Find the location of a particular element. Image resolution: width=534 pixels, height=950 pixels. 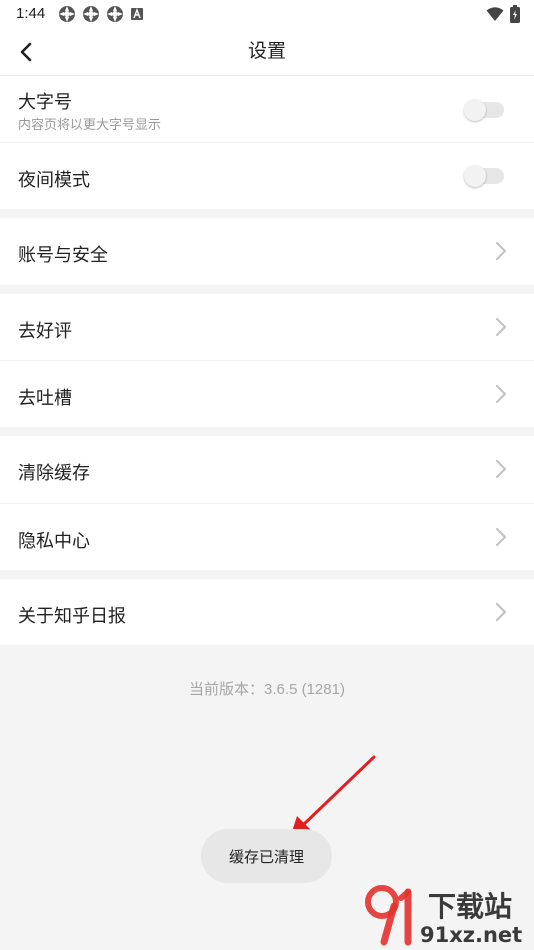

setting-label-account: 账号与安全 is located at coordinates (63, 255).